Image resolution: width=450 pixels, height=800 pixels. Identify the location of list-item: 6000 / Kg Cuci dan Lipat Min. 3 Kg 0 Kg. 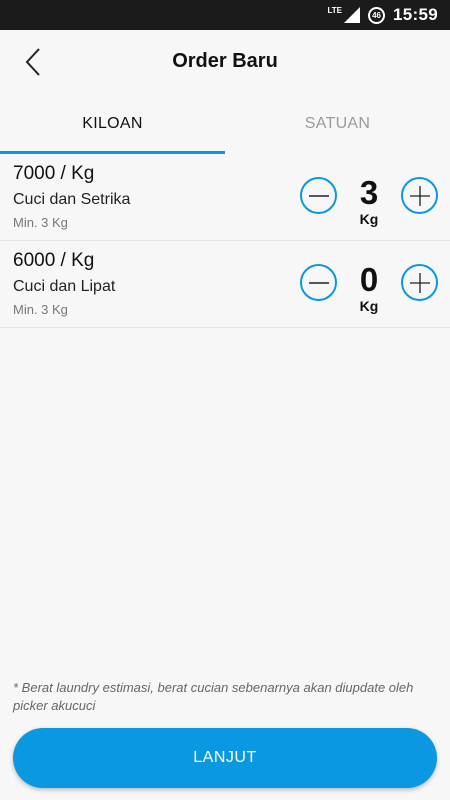
(225, 284).